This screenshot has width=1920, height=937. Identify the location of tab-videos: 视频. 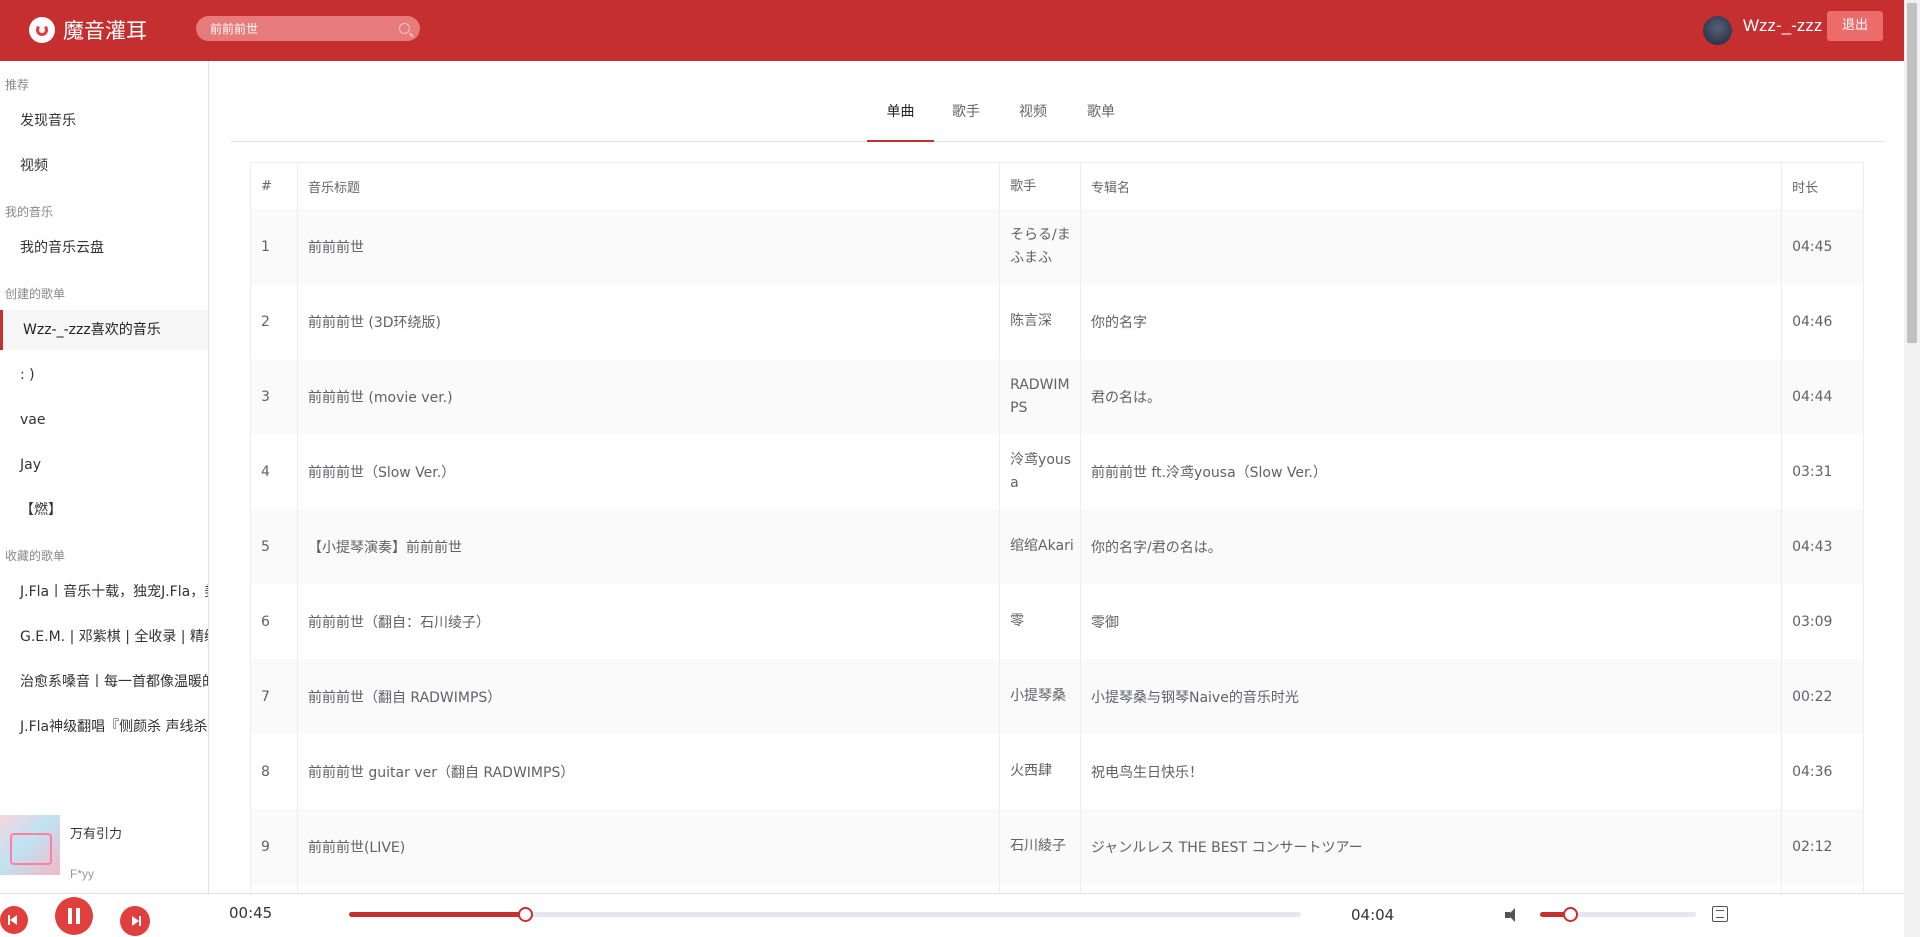
(1033, 121).